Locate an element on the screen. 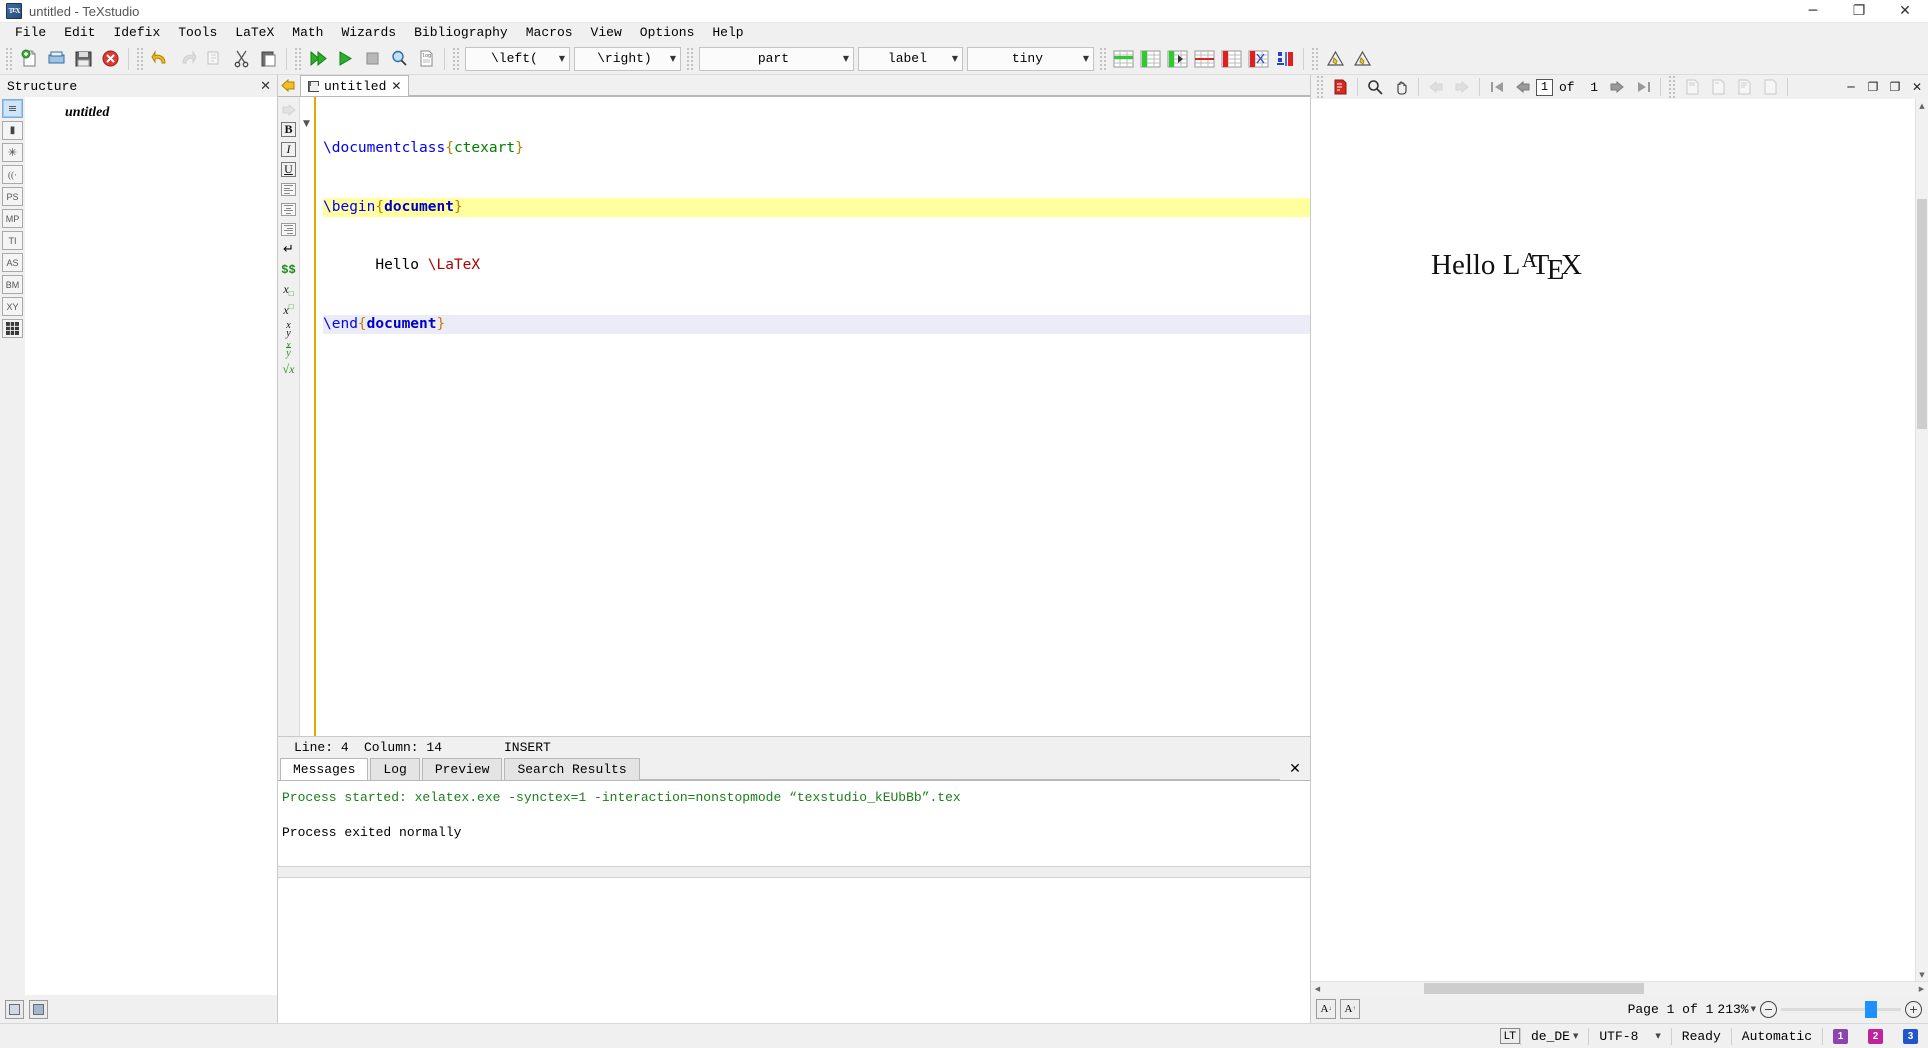 The width and height of the screenshot is (1928, 1048). code-line-1: \documentclass{ctexart} is located at coordinates (816, 149).